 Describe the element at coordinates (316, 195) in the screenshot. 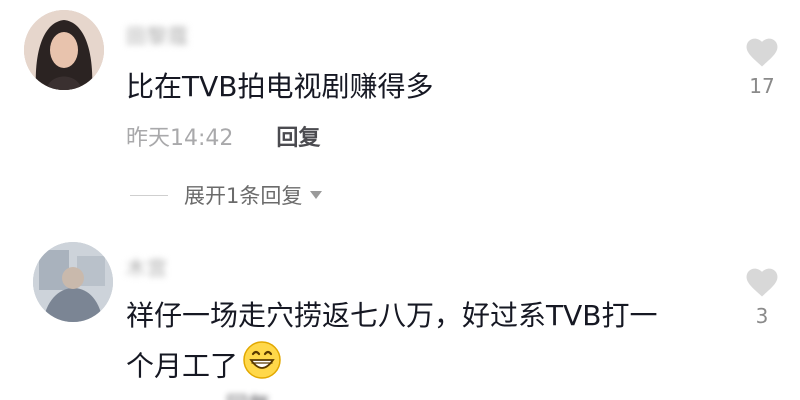

I see `caret-down-icon` at that location.